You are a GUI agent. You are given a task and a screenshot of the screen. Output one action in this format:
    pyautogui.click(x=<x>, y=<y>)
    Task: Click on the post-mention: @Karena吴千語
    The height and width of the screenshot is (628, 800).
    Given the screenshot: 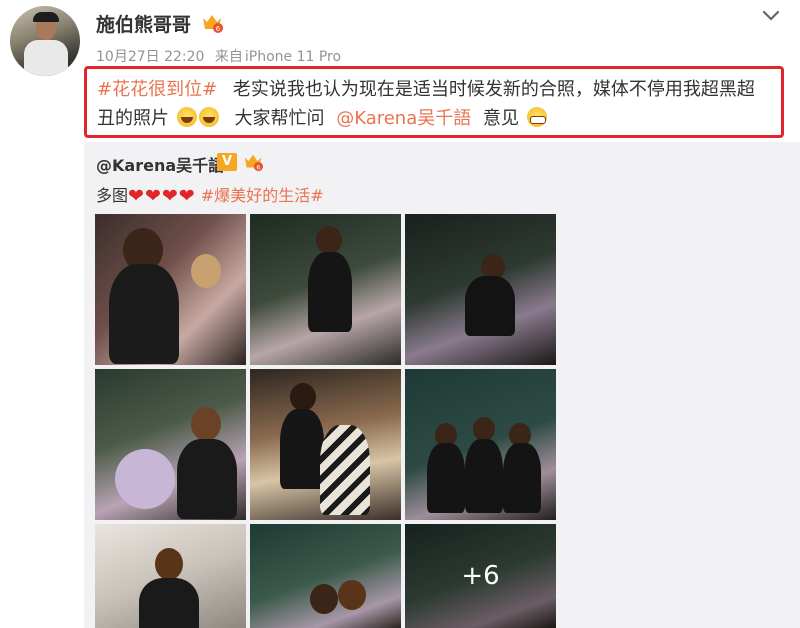 What is the action you would take?
    pyautogui.click(x=403, y=118)
    